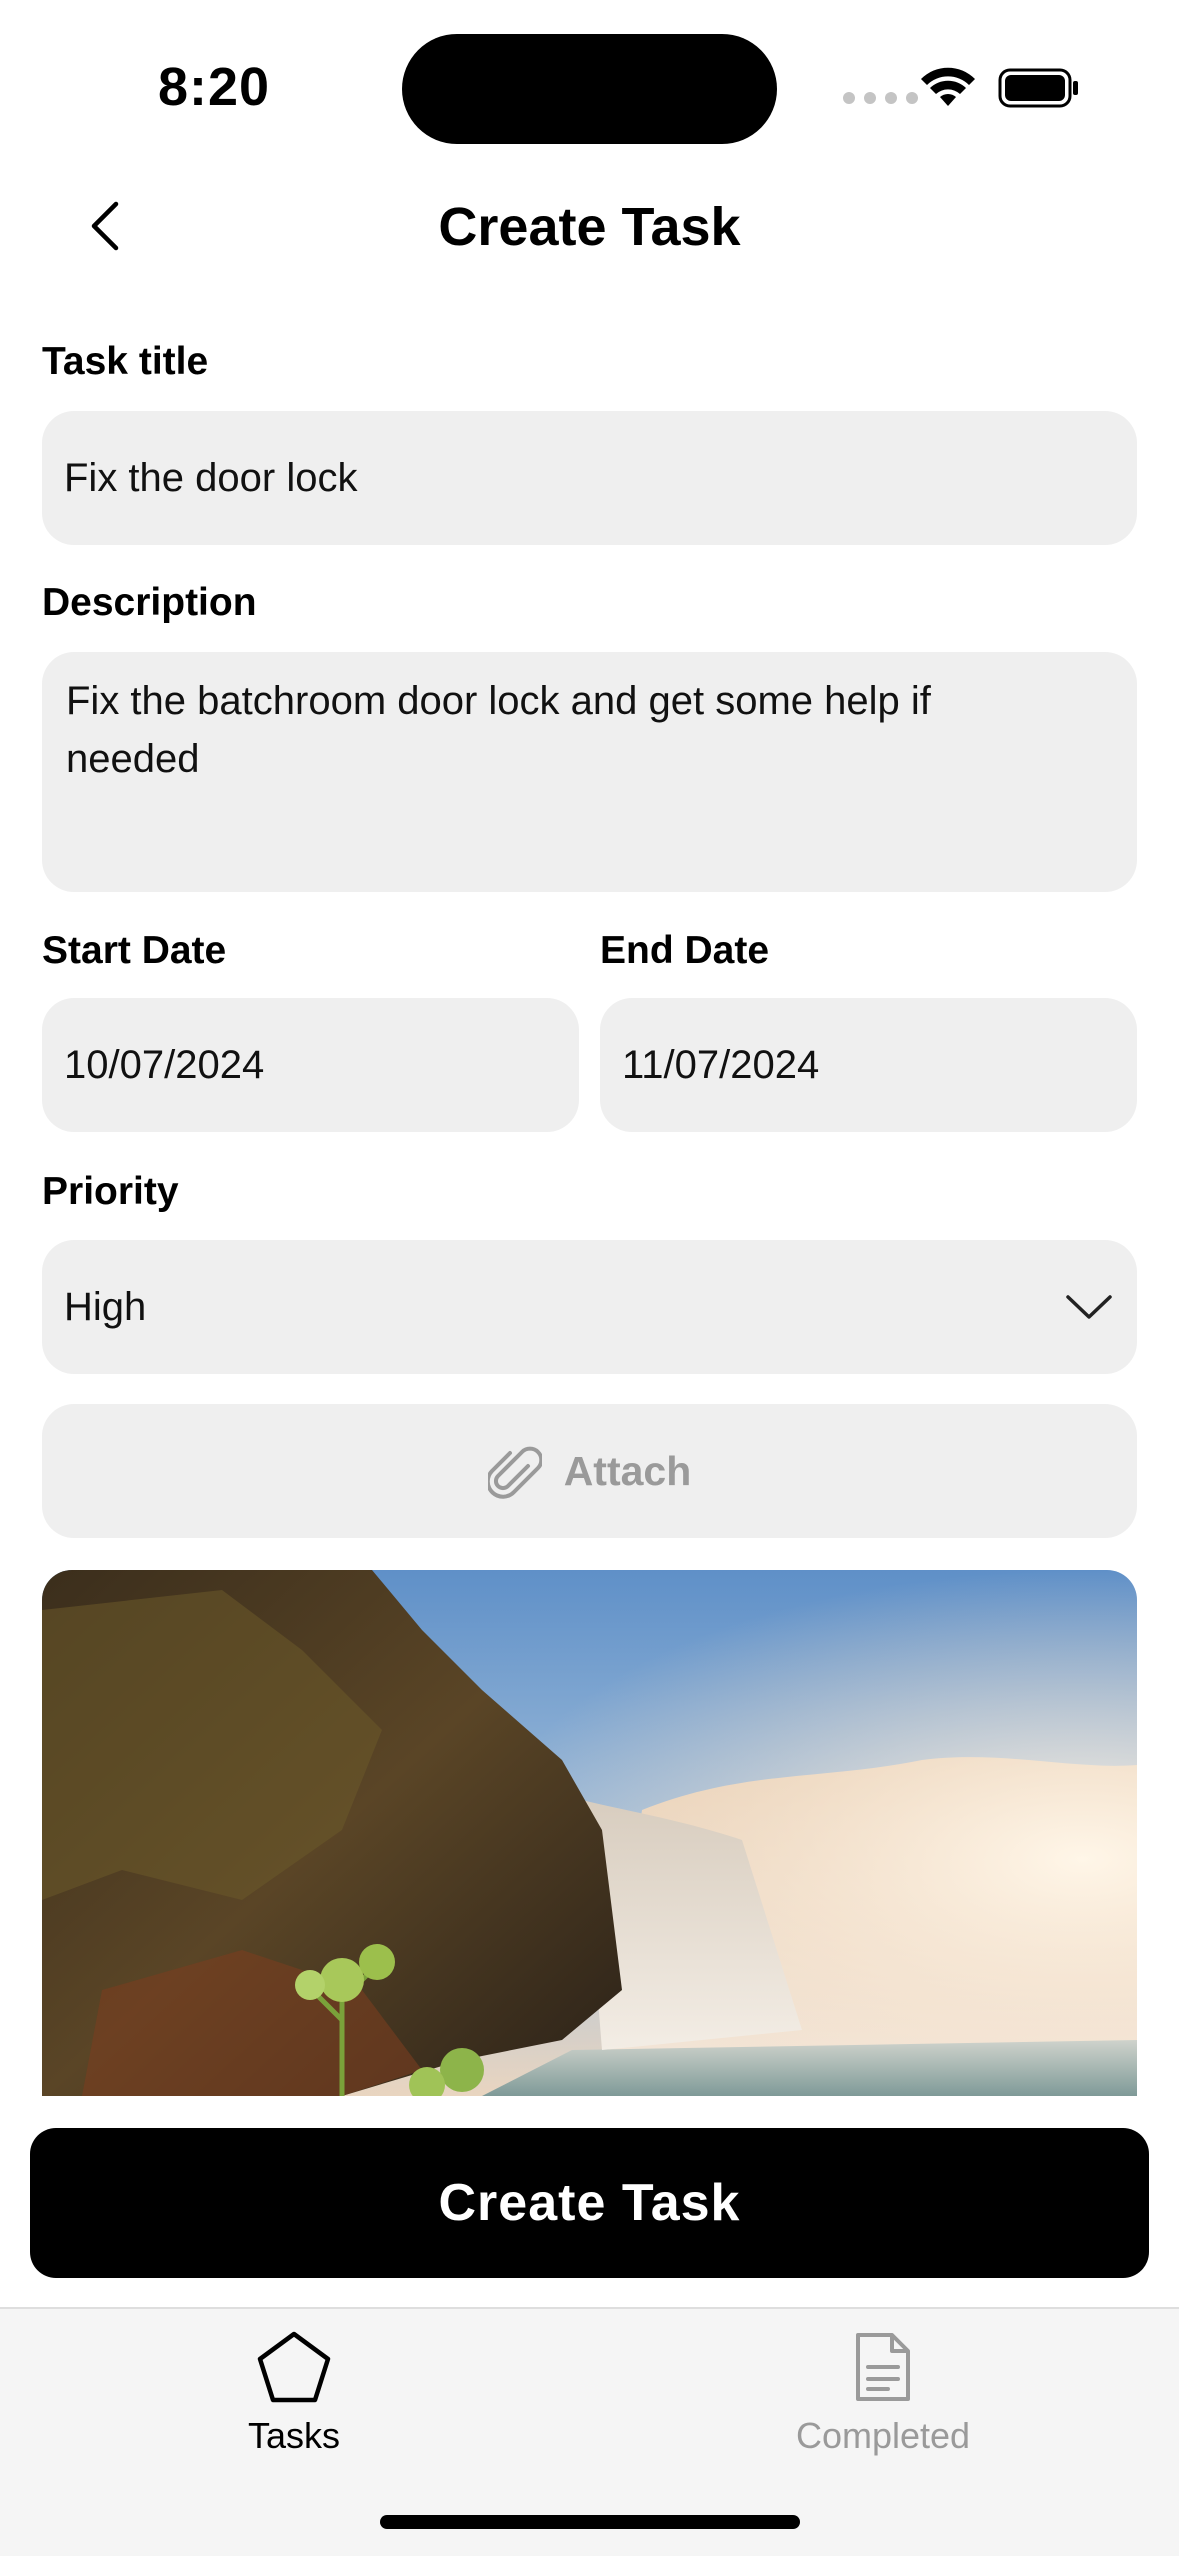  I want to click on chevron-down-icon, so click(1089, 1307).